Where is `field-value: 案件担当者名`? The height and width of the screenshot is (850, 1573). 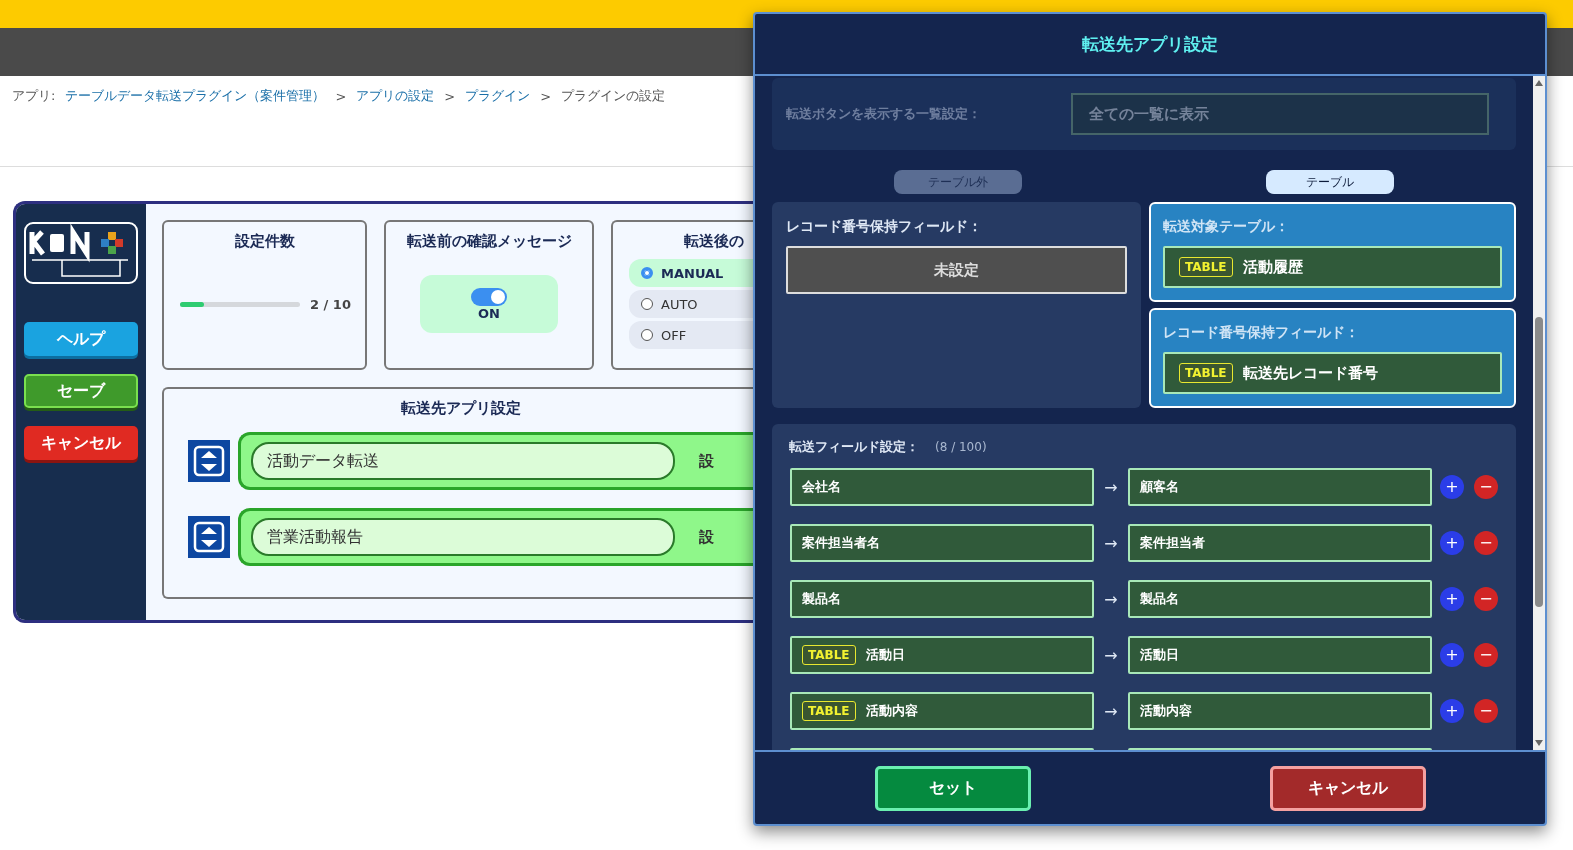
field-value: 案件担当者名 is located at coordinates (841, 543).